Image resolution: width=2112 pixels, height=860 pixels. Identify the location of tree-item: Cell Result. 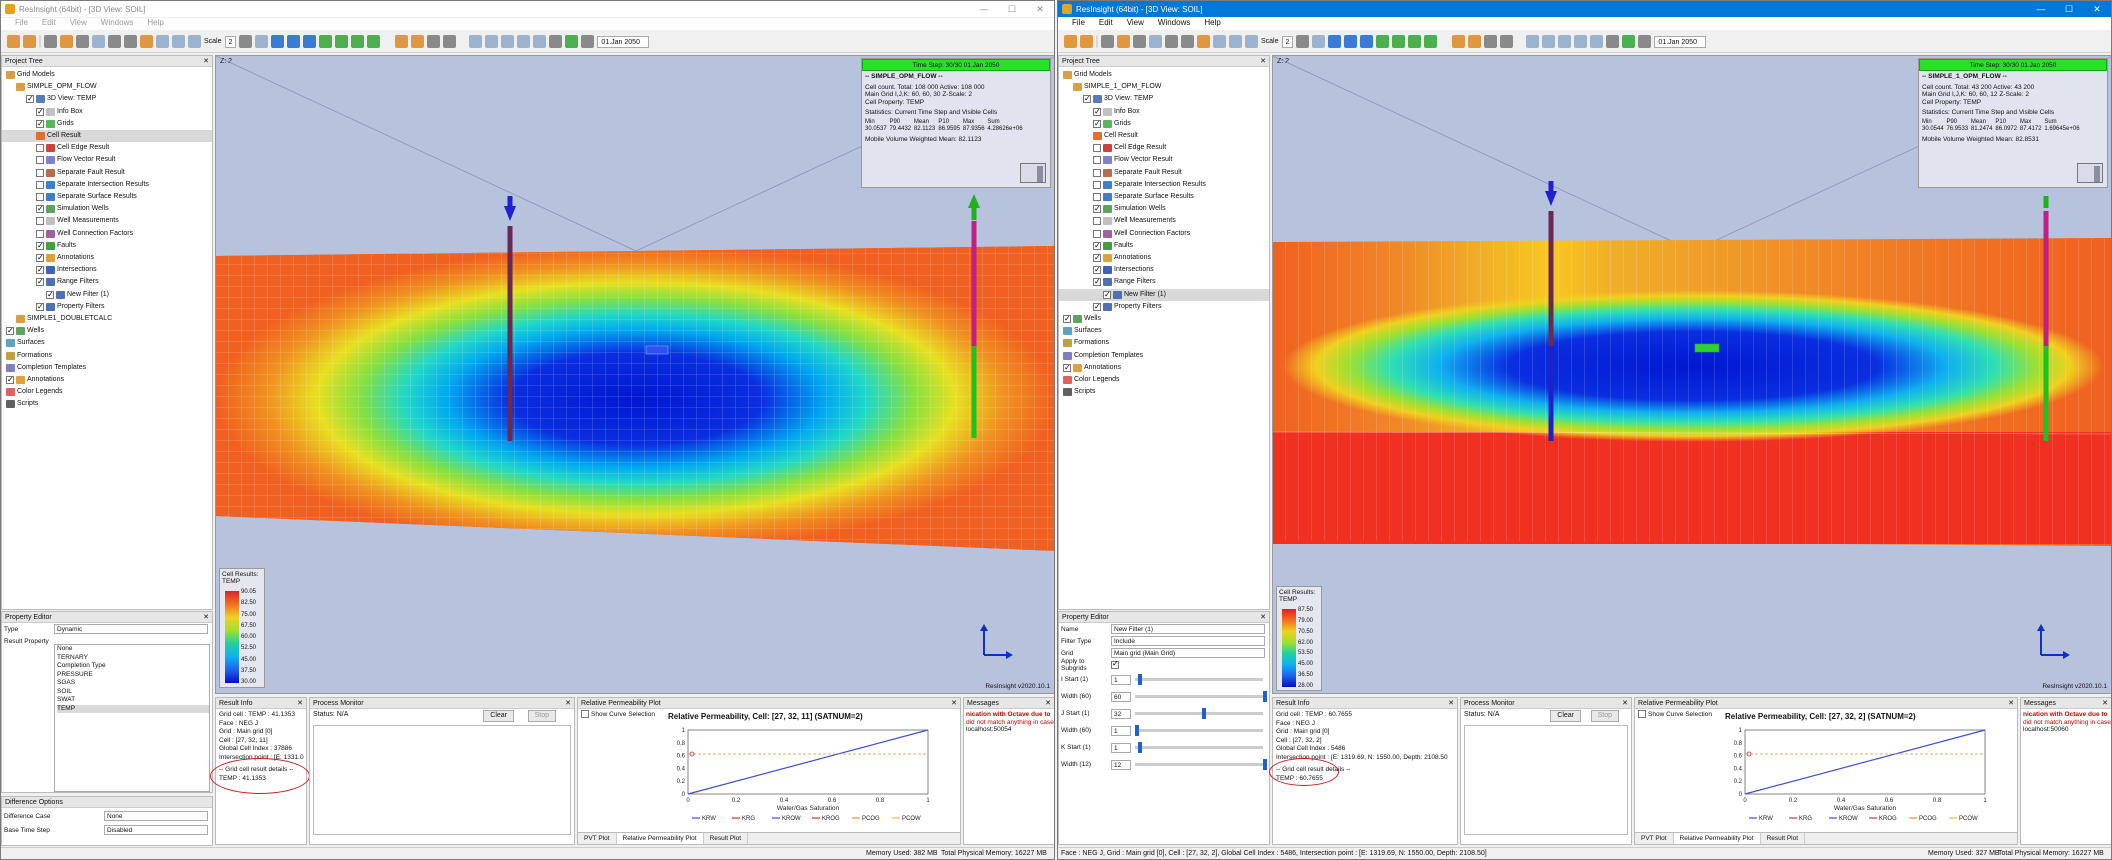
(107, 136).